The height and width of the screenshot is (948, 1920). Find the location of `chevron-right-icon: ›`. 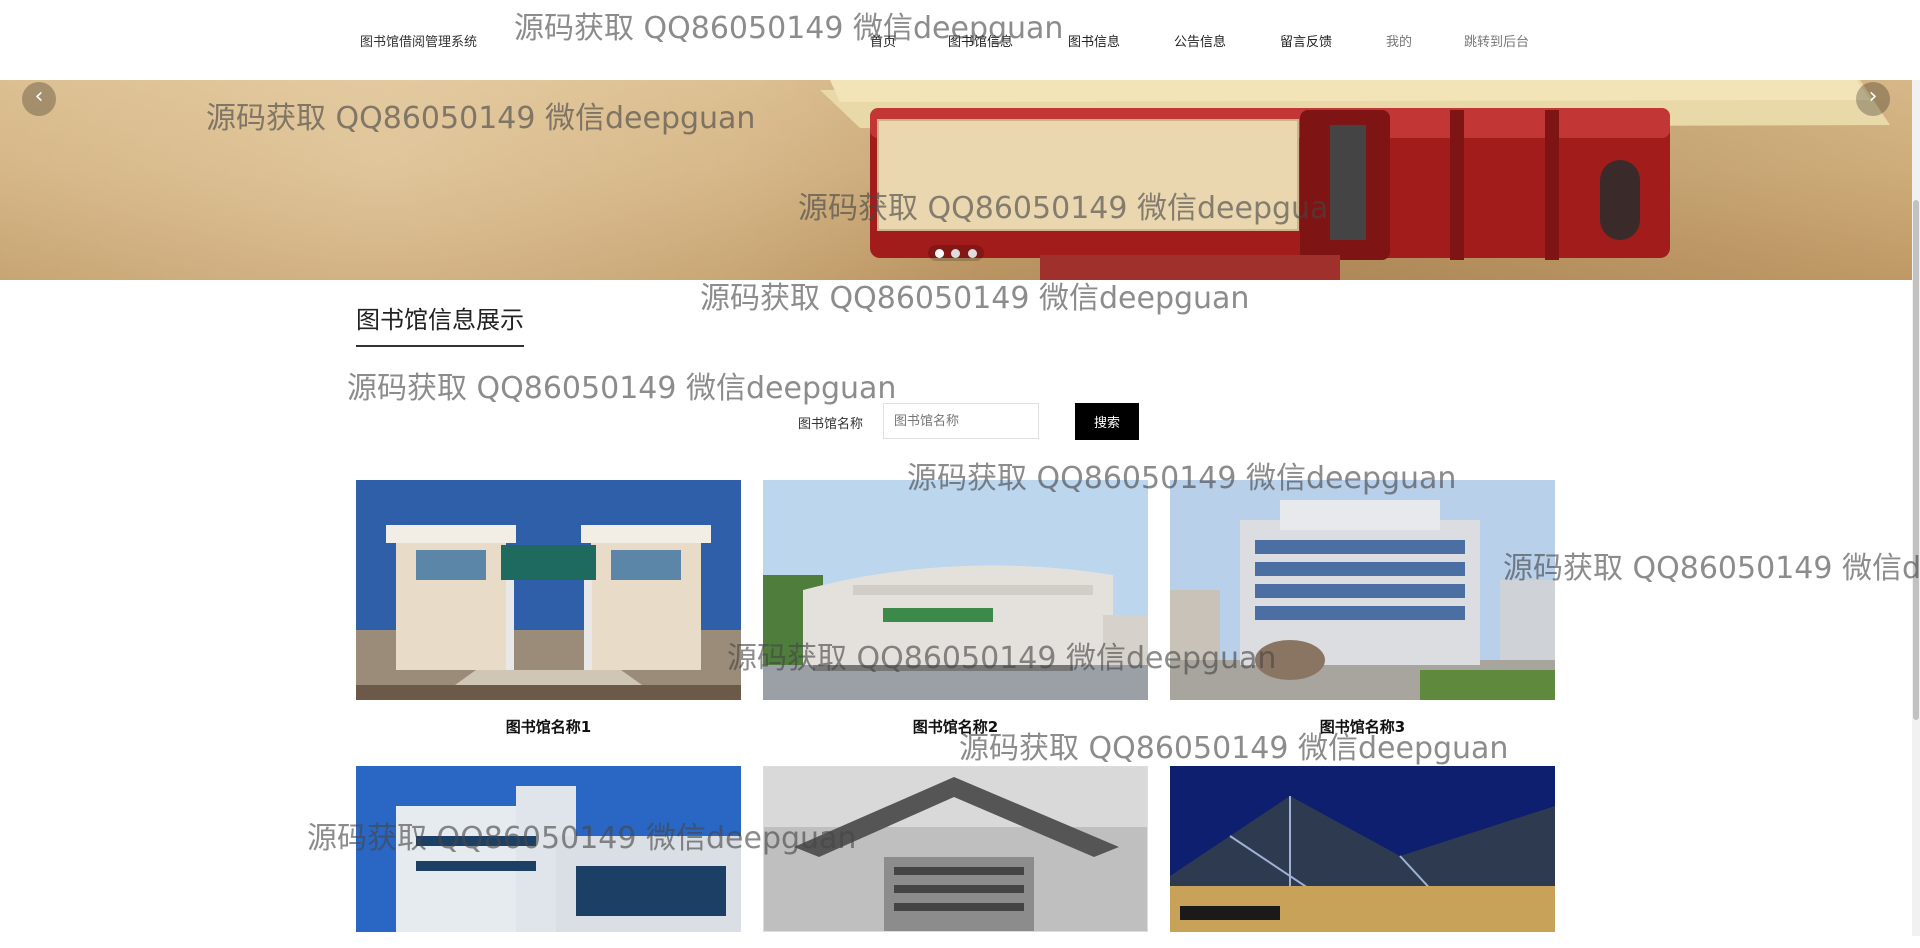

chevron-right-icon: › is located at coordinates (1873, 96).